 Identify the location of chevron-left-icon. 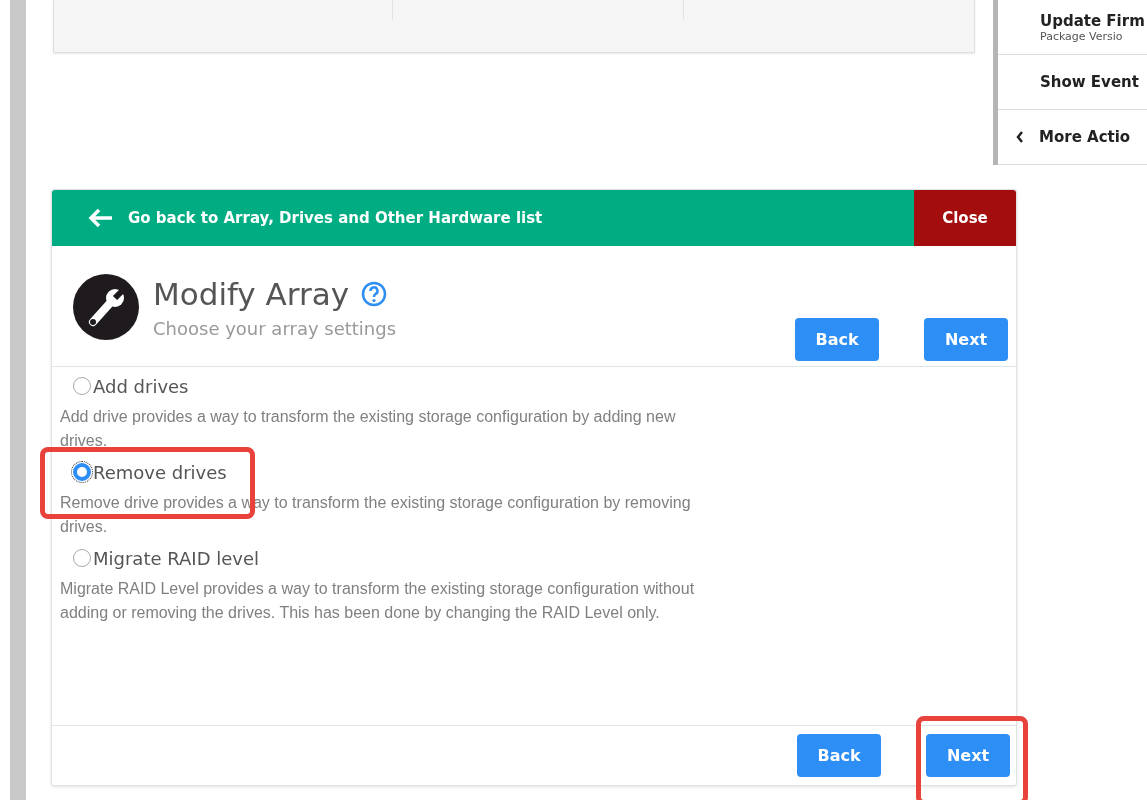
(1020, 137).